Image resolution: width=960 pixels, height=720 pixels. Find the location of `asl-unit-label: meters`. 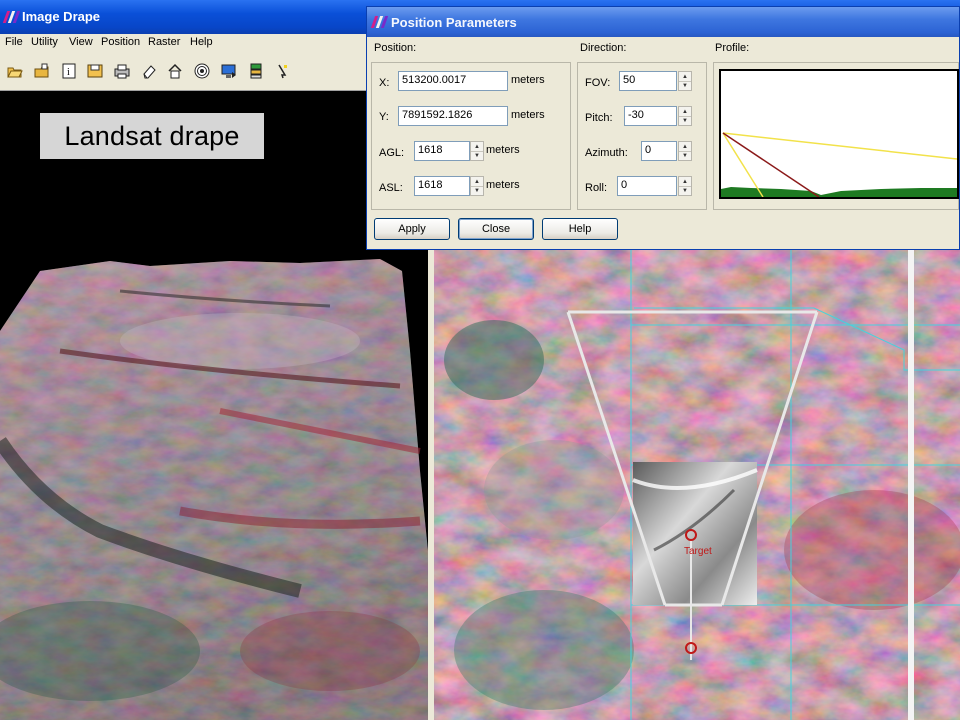

asl-unit-label: meters is located at coordinates (503, 185).